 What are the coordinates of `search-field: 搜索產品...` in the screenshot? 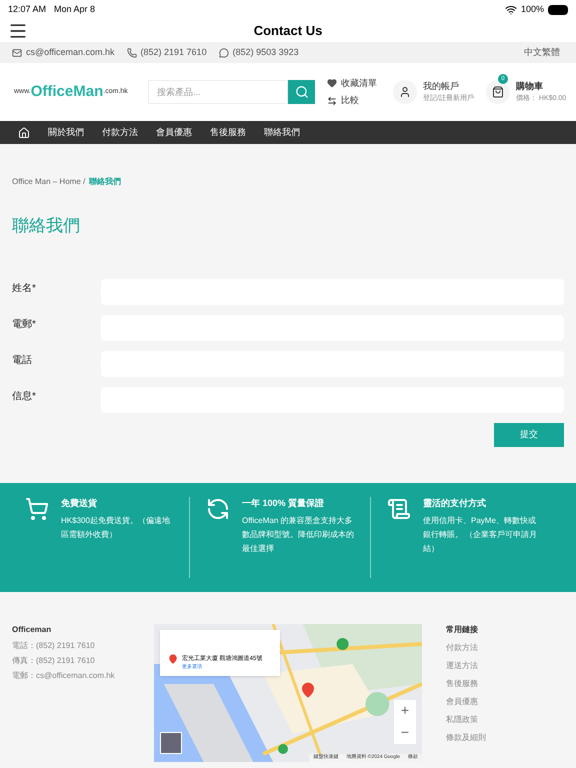 It's located at (218, 92).